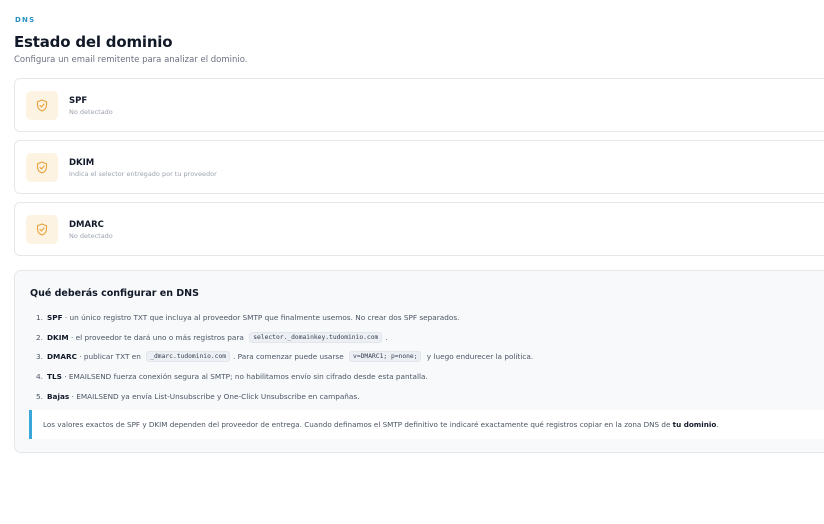 This screenshot has height=524, width=824. Describe the element at coordinates (86, 225) in the screenshot. I see `record-name: DMARC` at that location.